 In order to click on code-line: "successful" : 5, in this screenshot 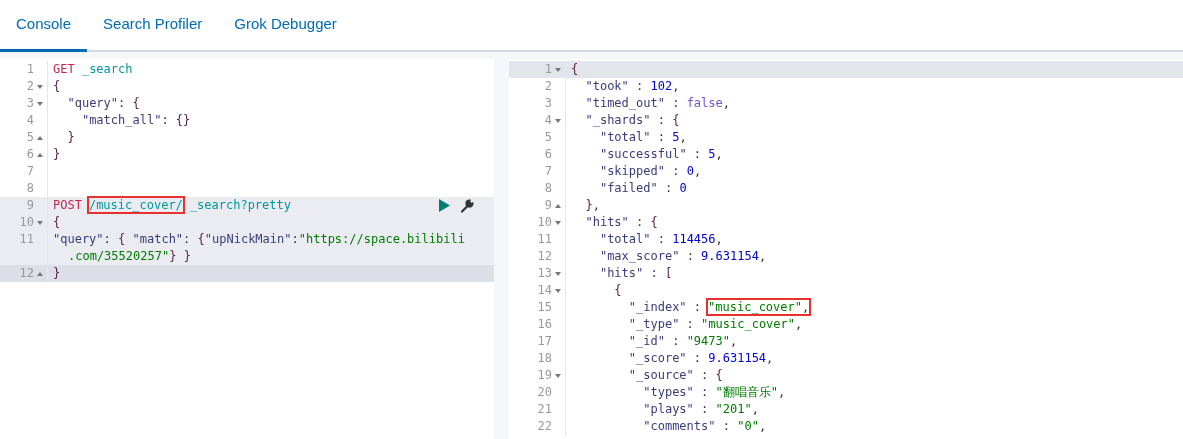, I will do `click(660, 154)`.